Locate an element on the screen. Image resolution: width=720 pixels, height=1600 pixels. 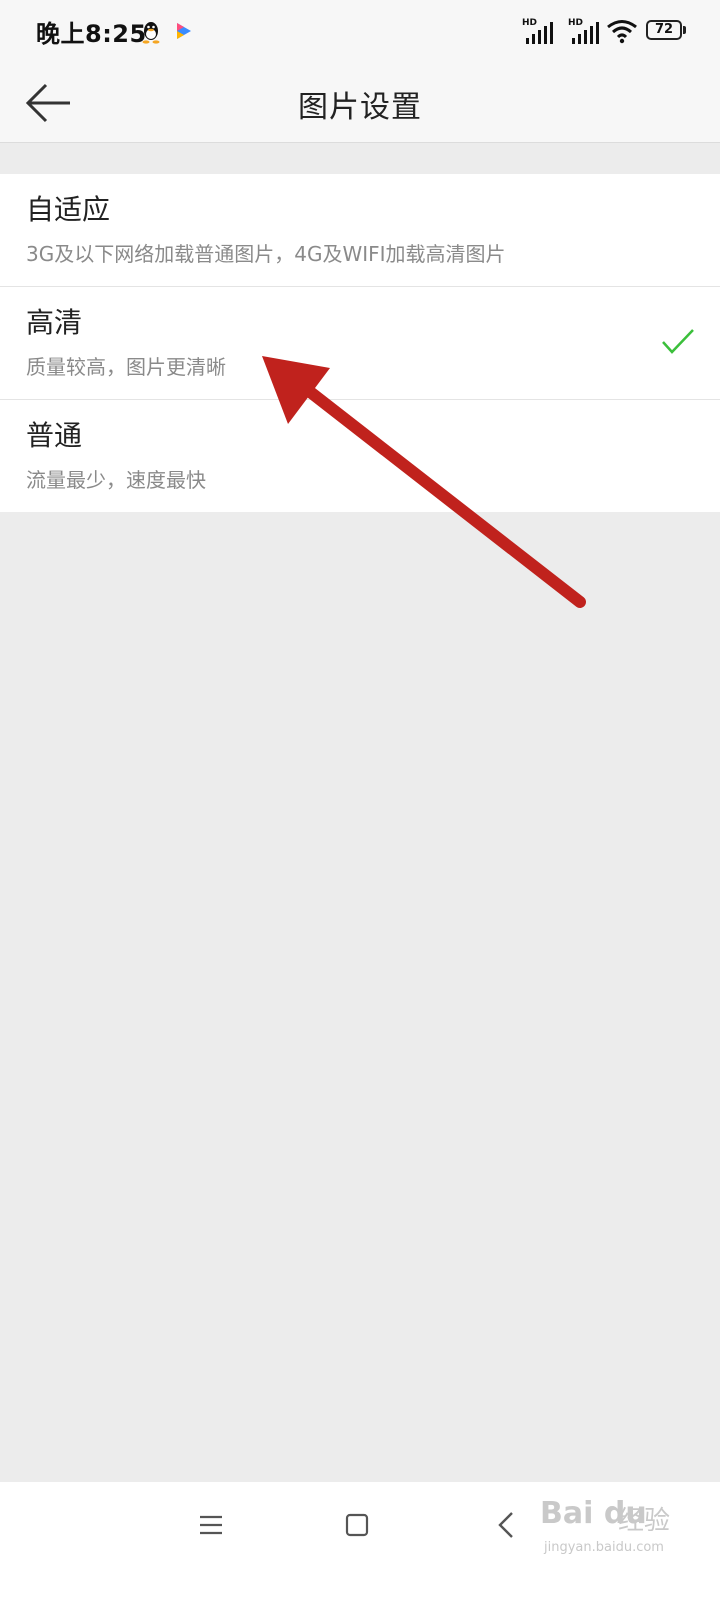
option-description: 质量较高，图片更清晰 is located at coordinates (126, 367).